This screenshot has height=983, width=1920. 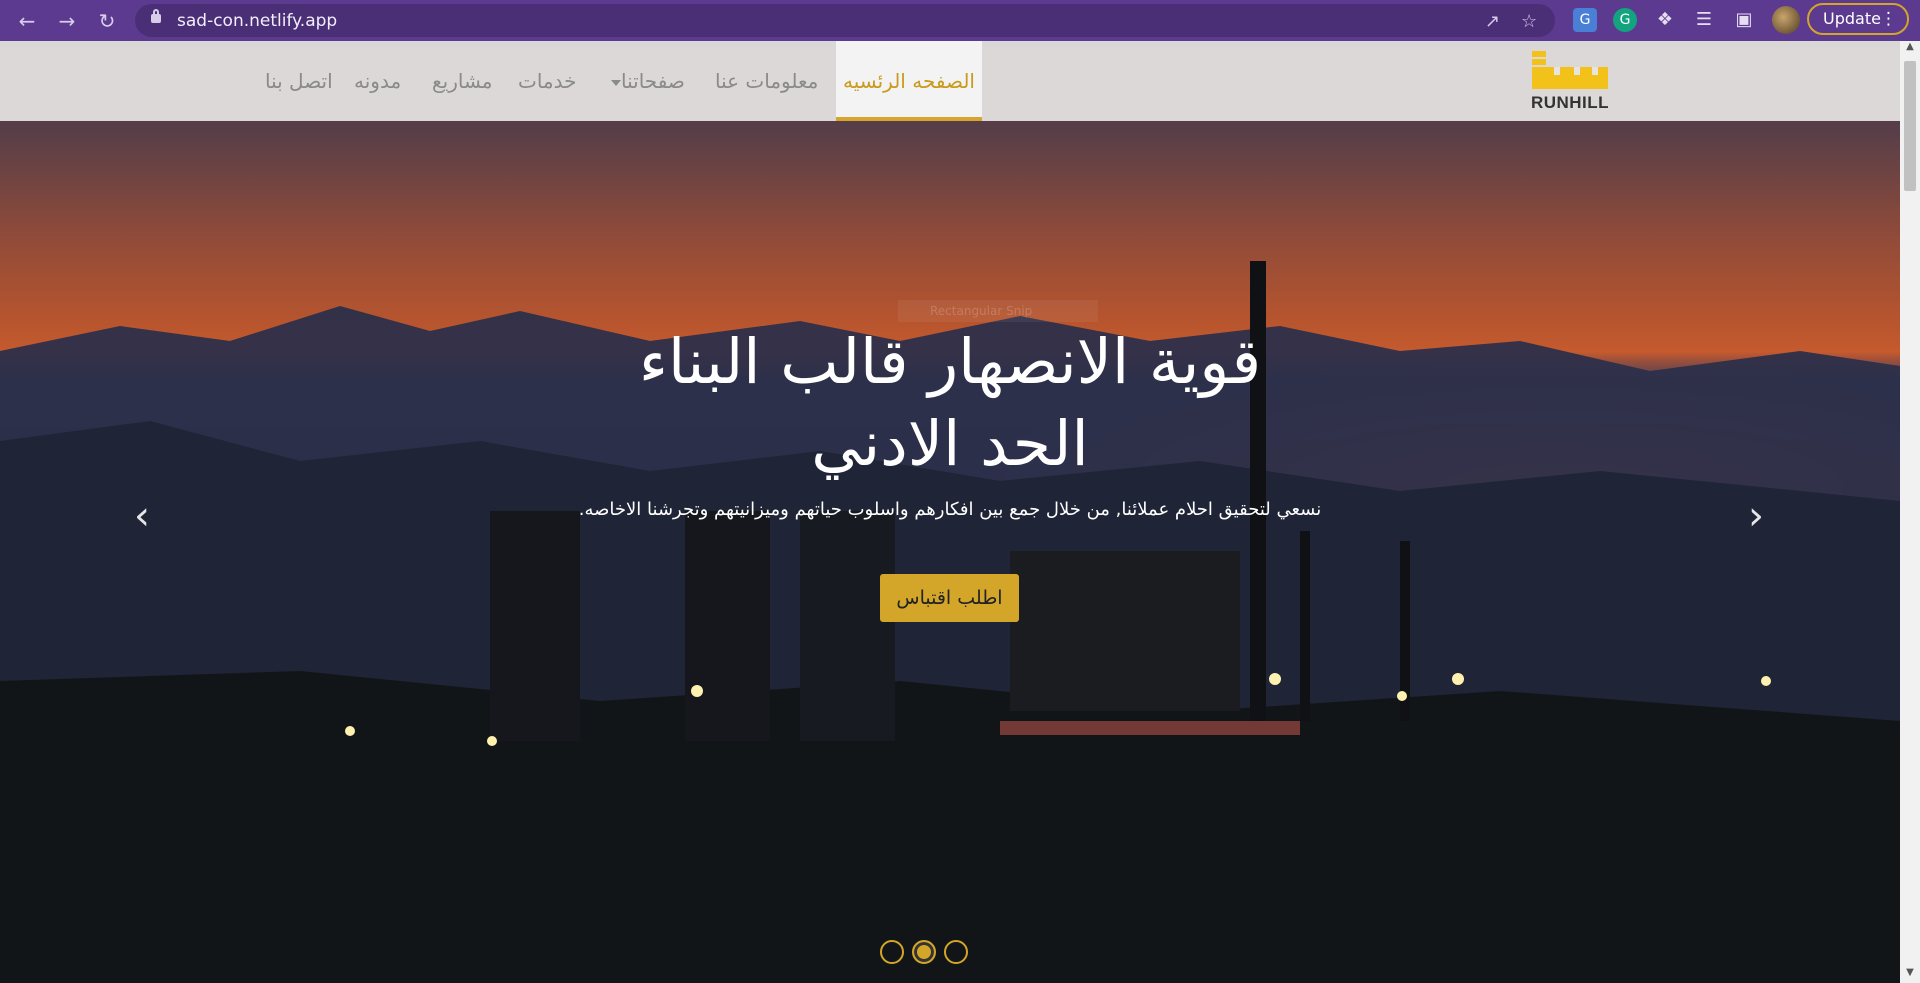 I want to click on update-button: Update ⋮, so click(x=1858, y=19).